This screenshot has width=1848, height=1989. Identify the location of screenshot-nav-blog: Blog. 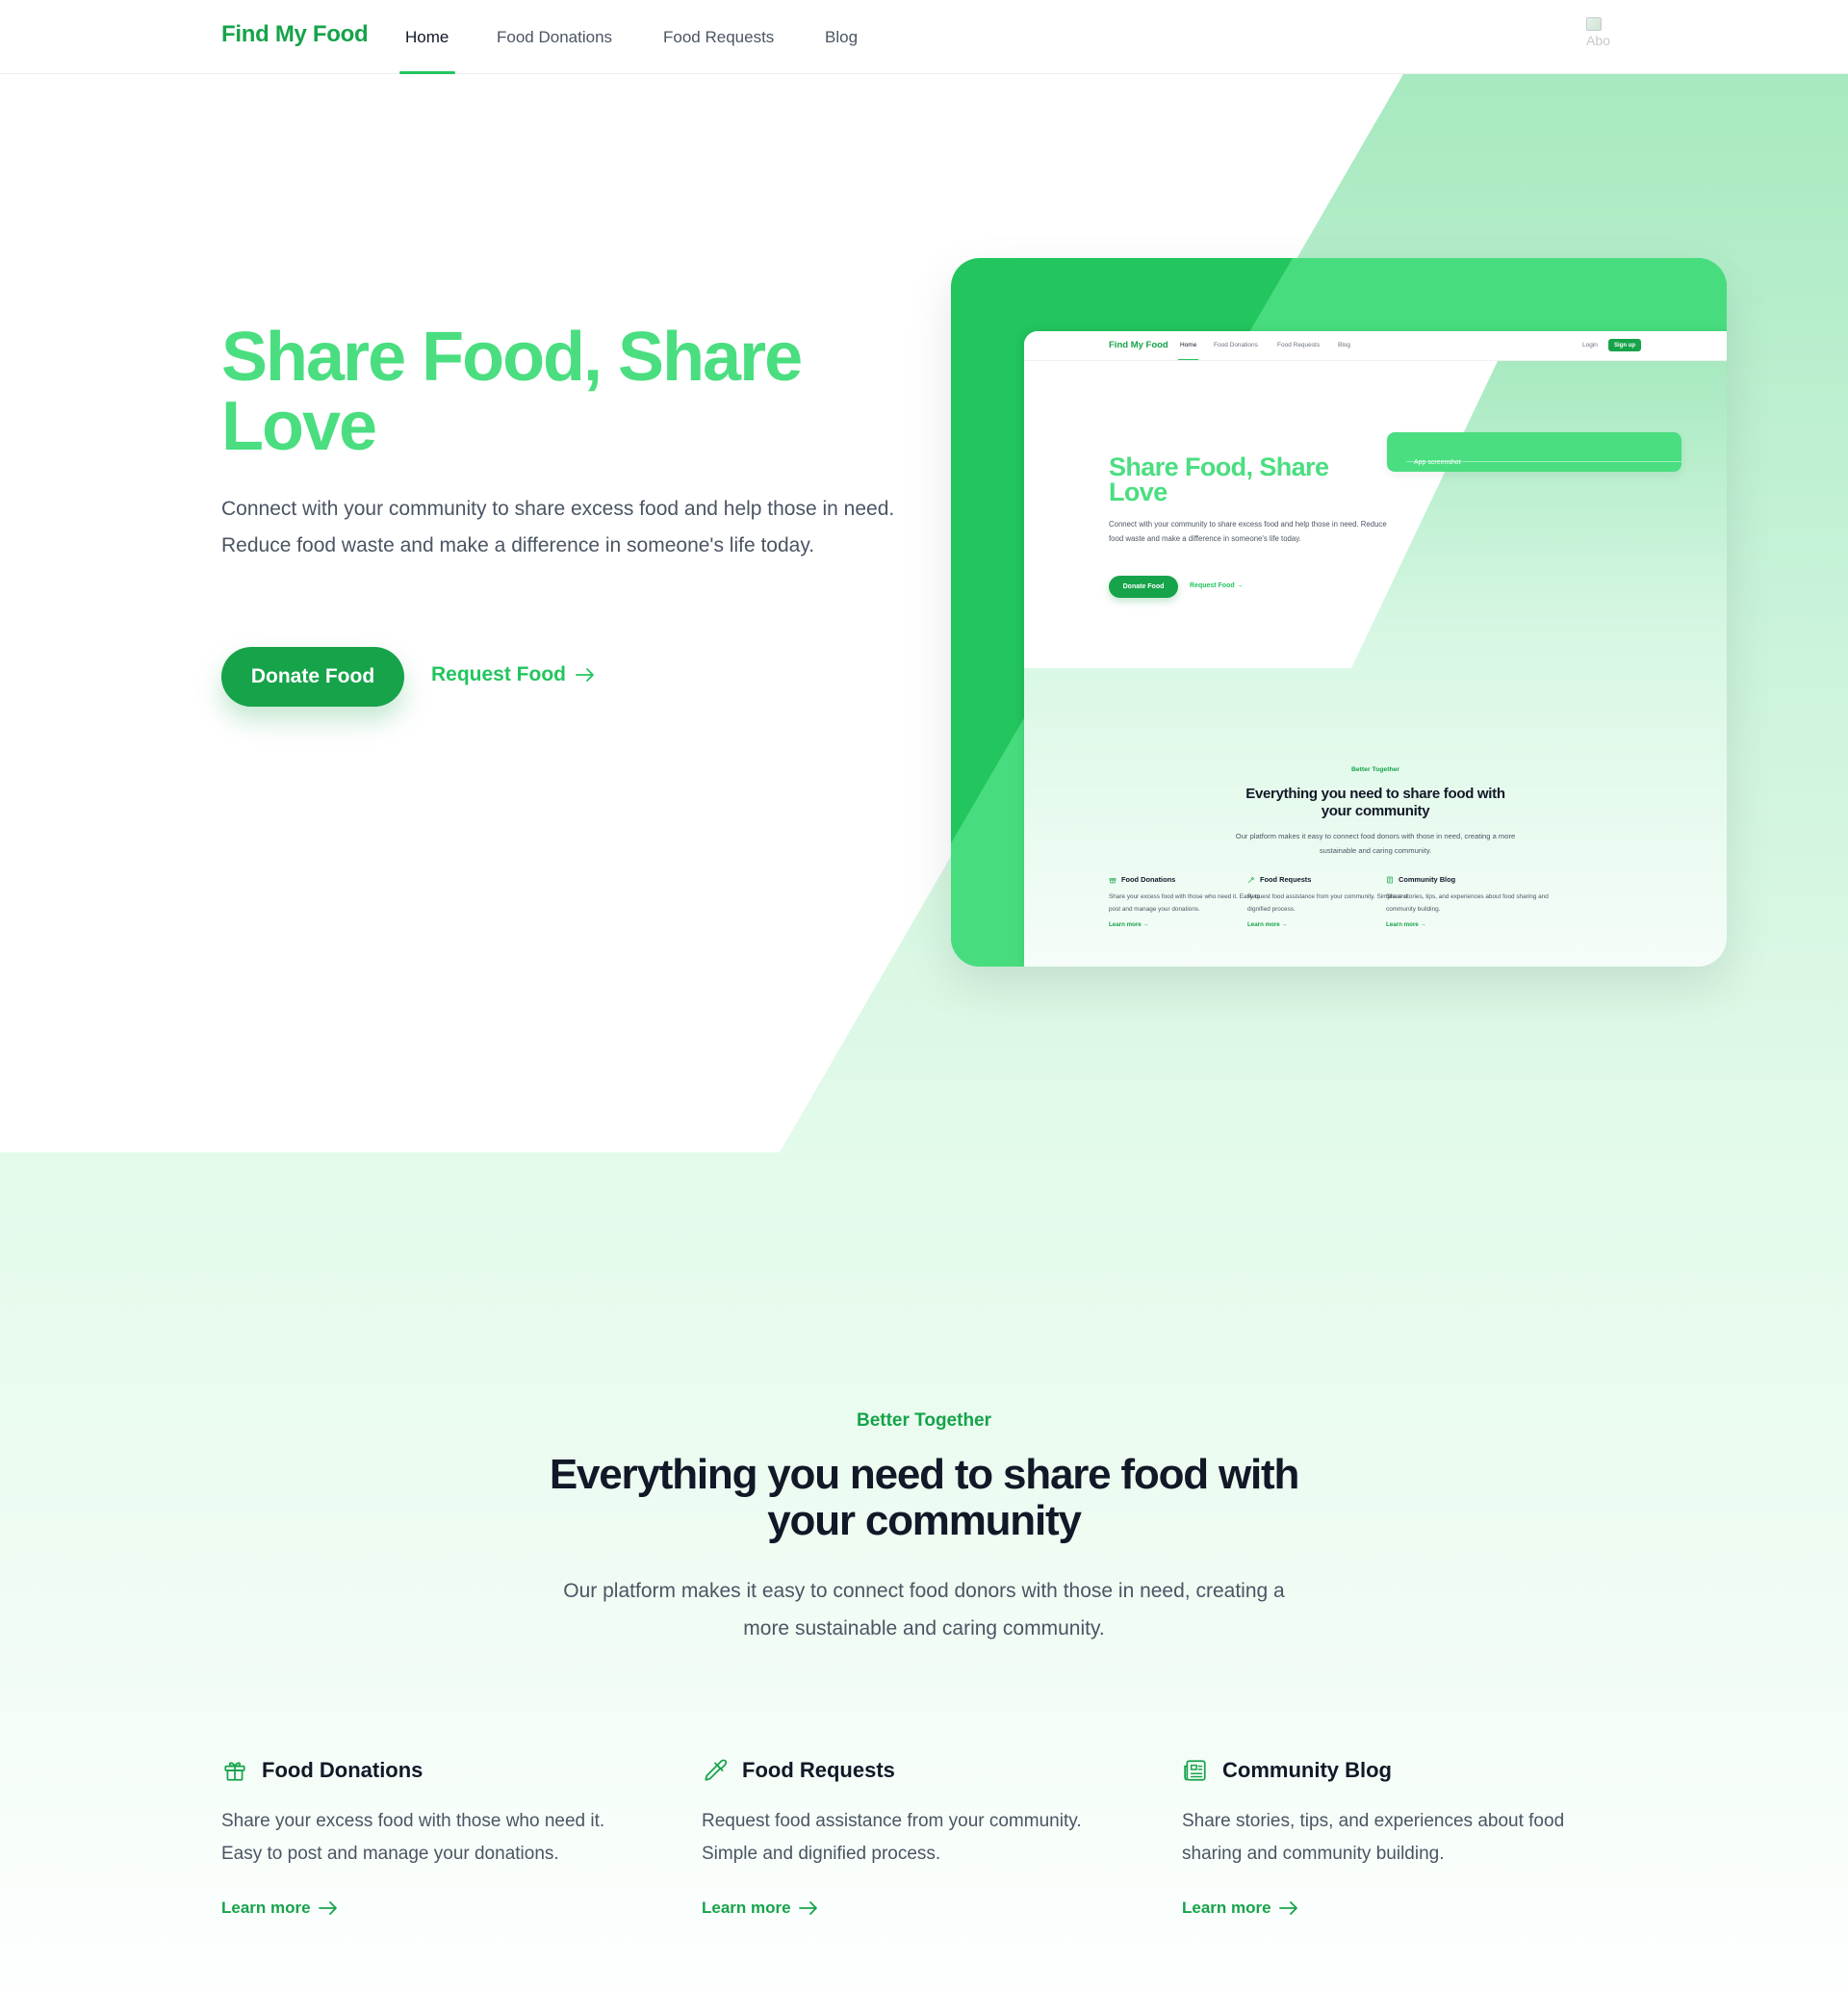
(1344, 345).